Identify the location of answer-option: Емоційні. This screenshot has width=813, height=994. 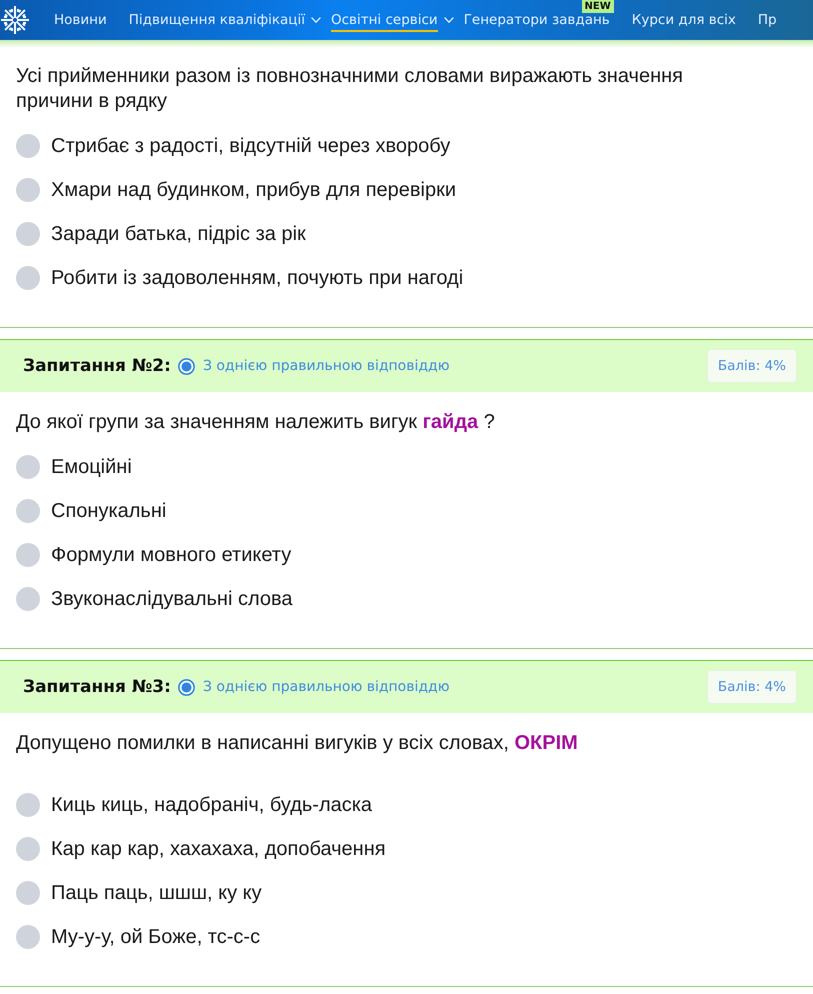
(91, 467).